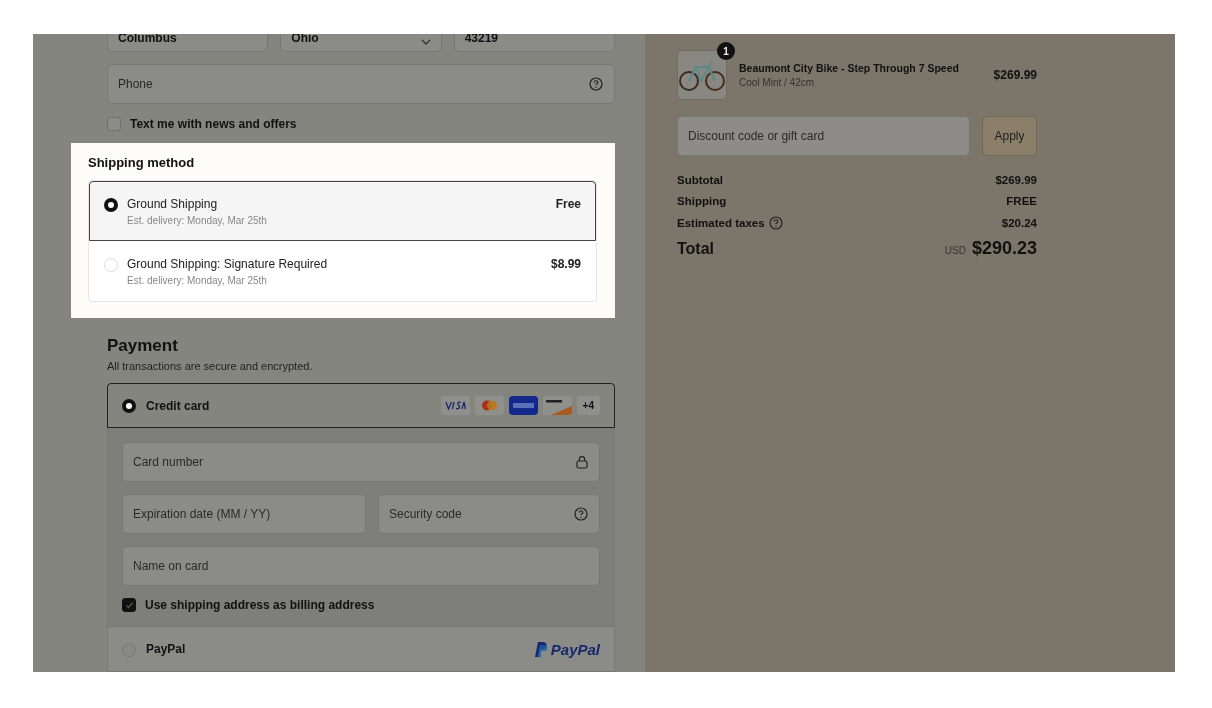 The image size is (1212, 708). Describe the element at coordinates (425, 42) in the screenshot. I see `chevron-icon` at that location.